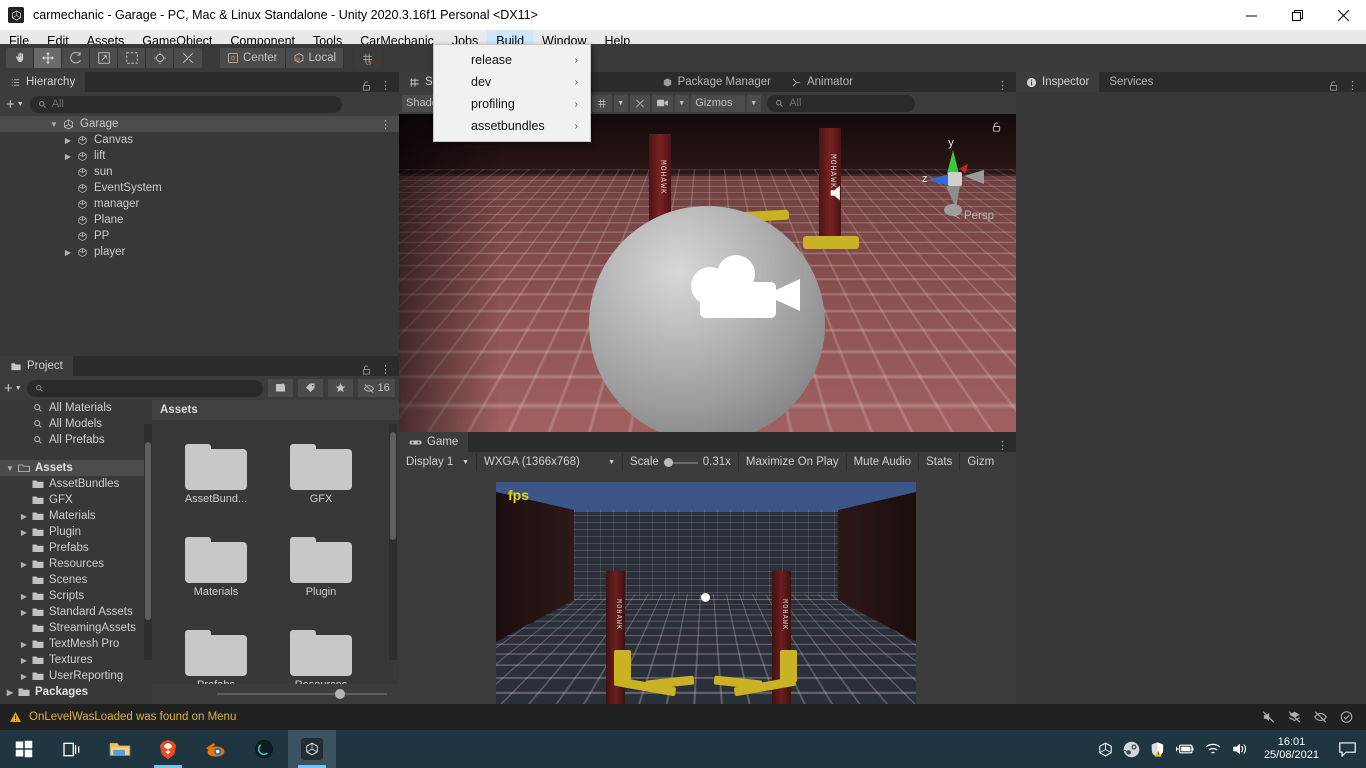 Image resolution: width=1366 pixels, height=768 pixels. I want to click on hierarchy-item-eventsystem: EventSystem, so click(199, 188).